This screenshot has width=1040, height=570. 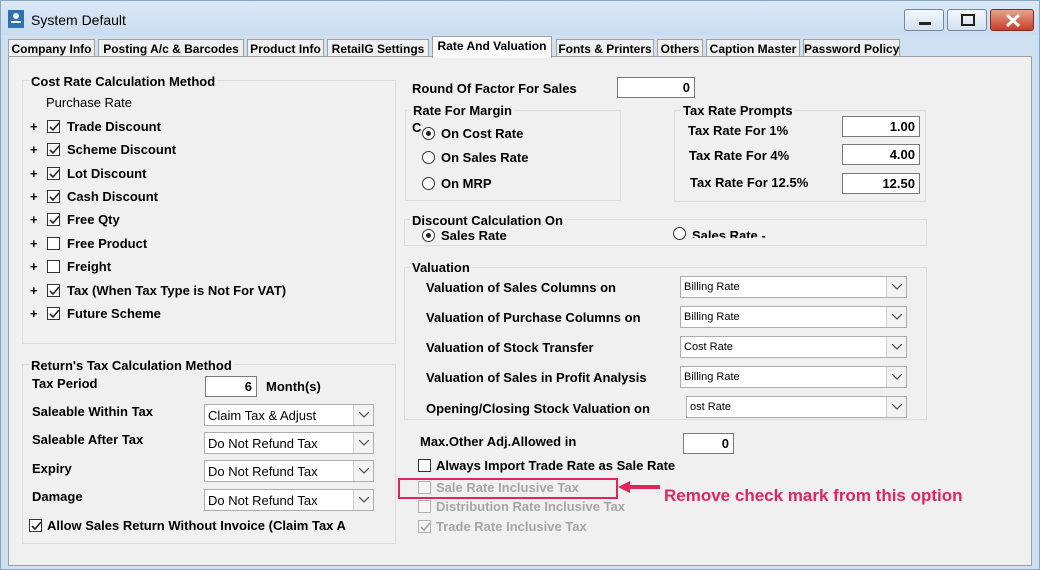 What do you see at coordinates (738, 130) in the screenshot?
I see `tax-rate-1-label: Tax Rate For 1%` at bounding box center [738, 130].